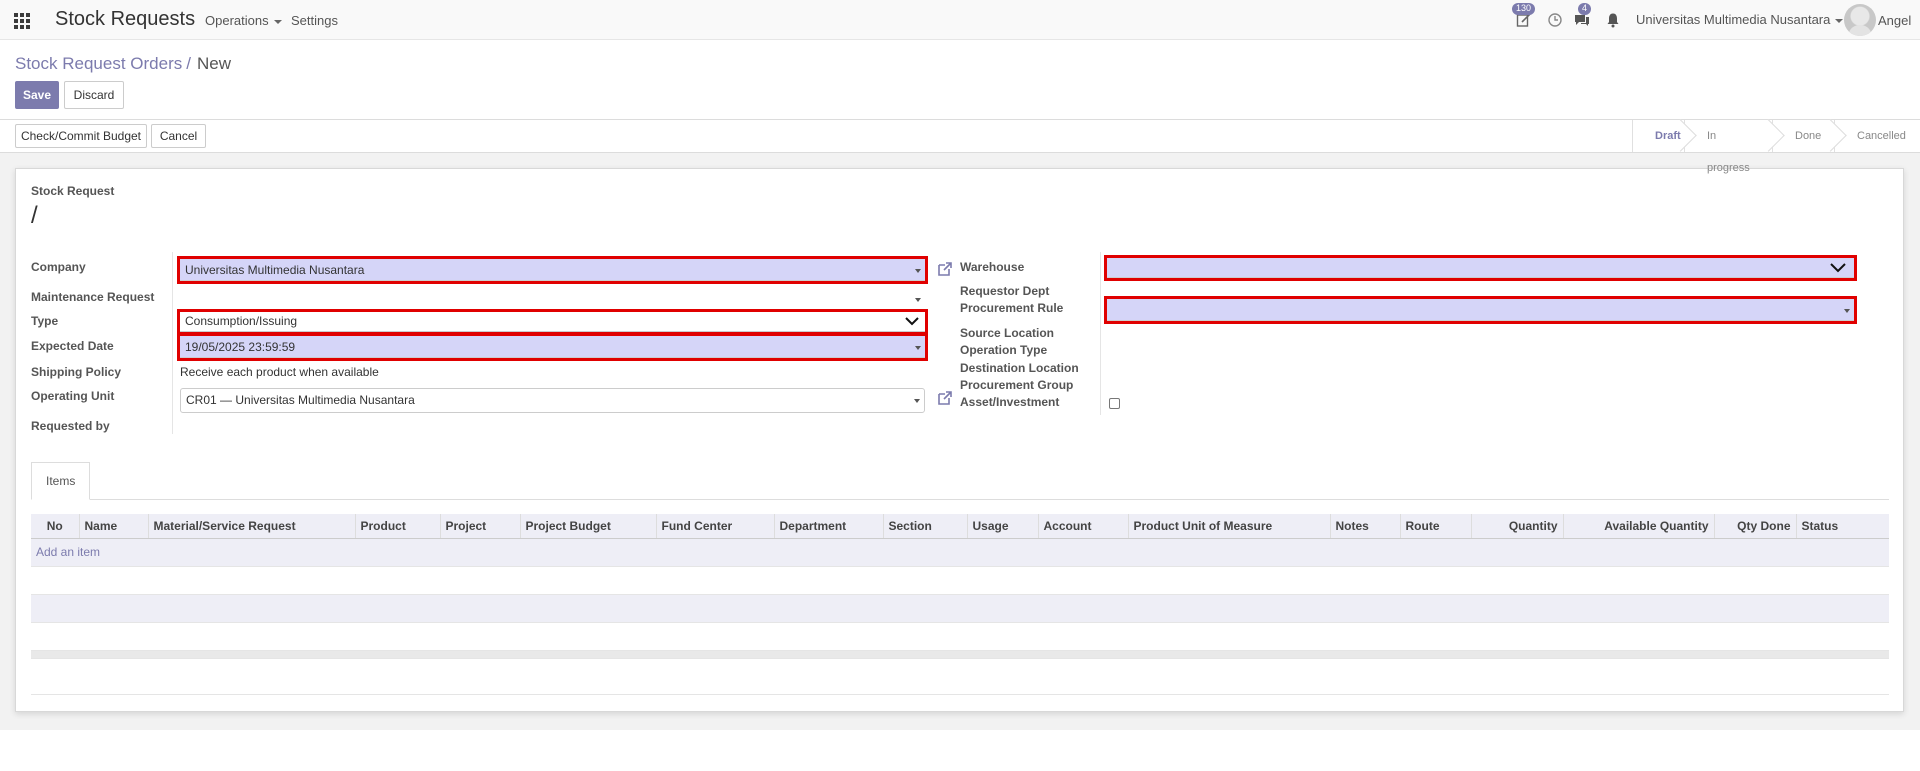 This screenshot has width=1920, height=771. I want to click on requestor-dept-label: Requestor Dept, so click(1005, 291).